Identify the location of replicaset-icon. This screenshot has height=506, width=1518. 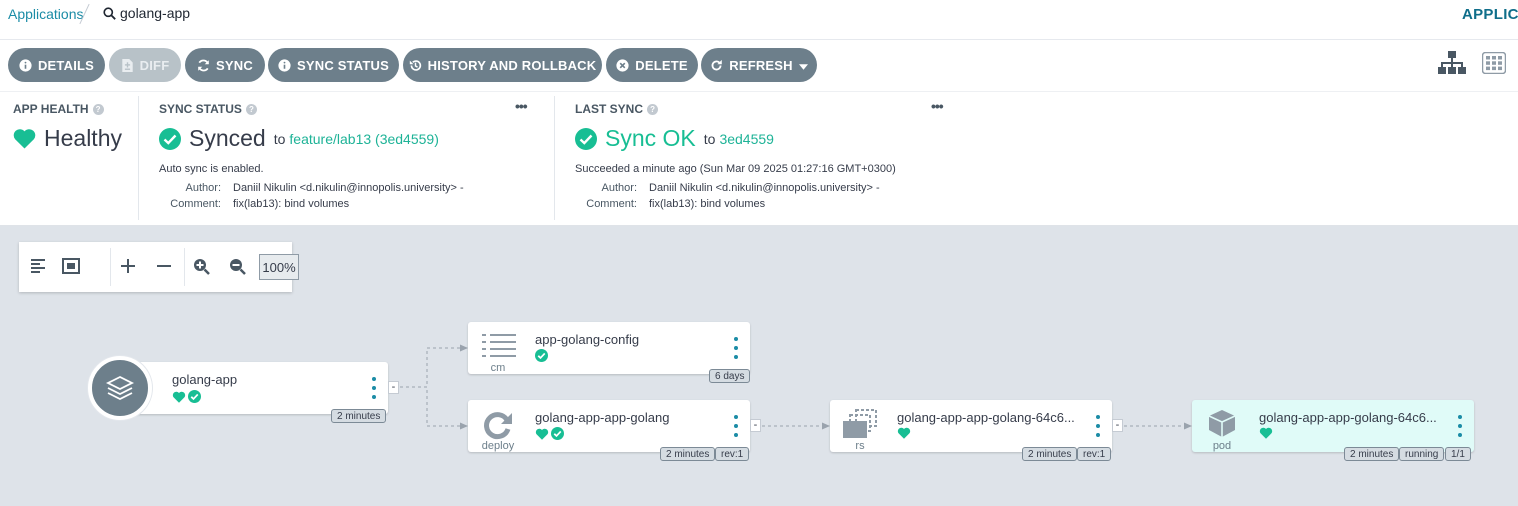
(860, 423).